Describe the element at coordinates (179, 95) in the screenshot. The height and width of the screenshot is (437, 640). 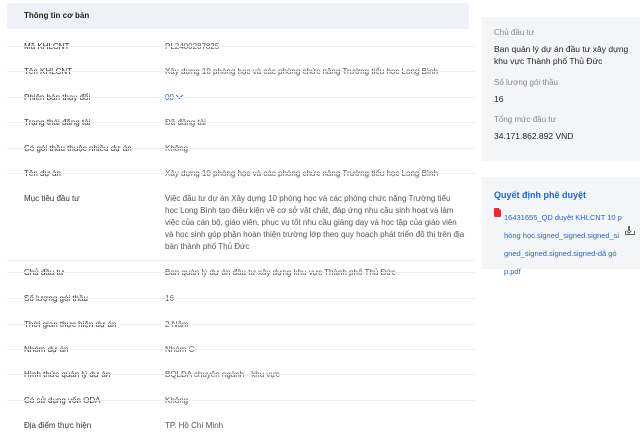
I see `chevron-down-icon` at that location.